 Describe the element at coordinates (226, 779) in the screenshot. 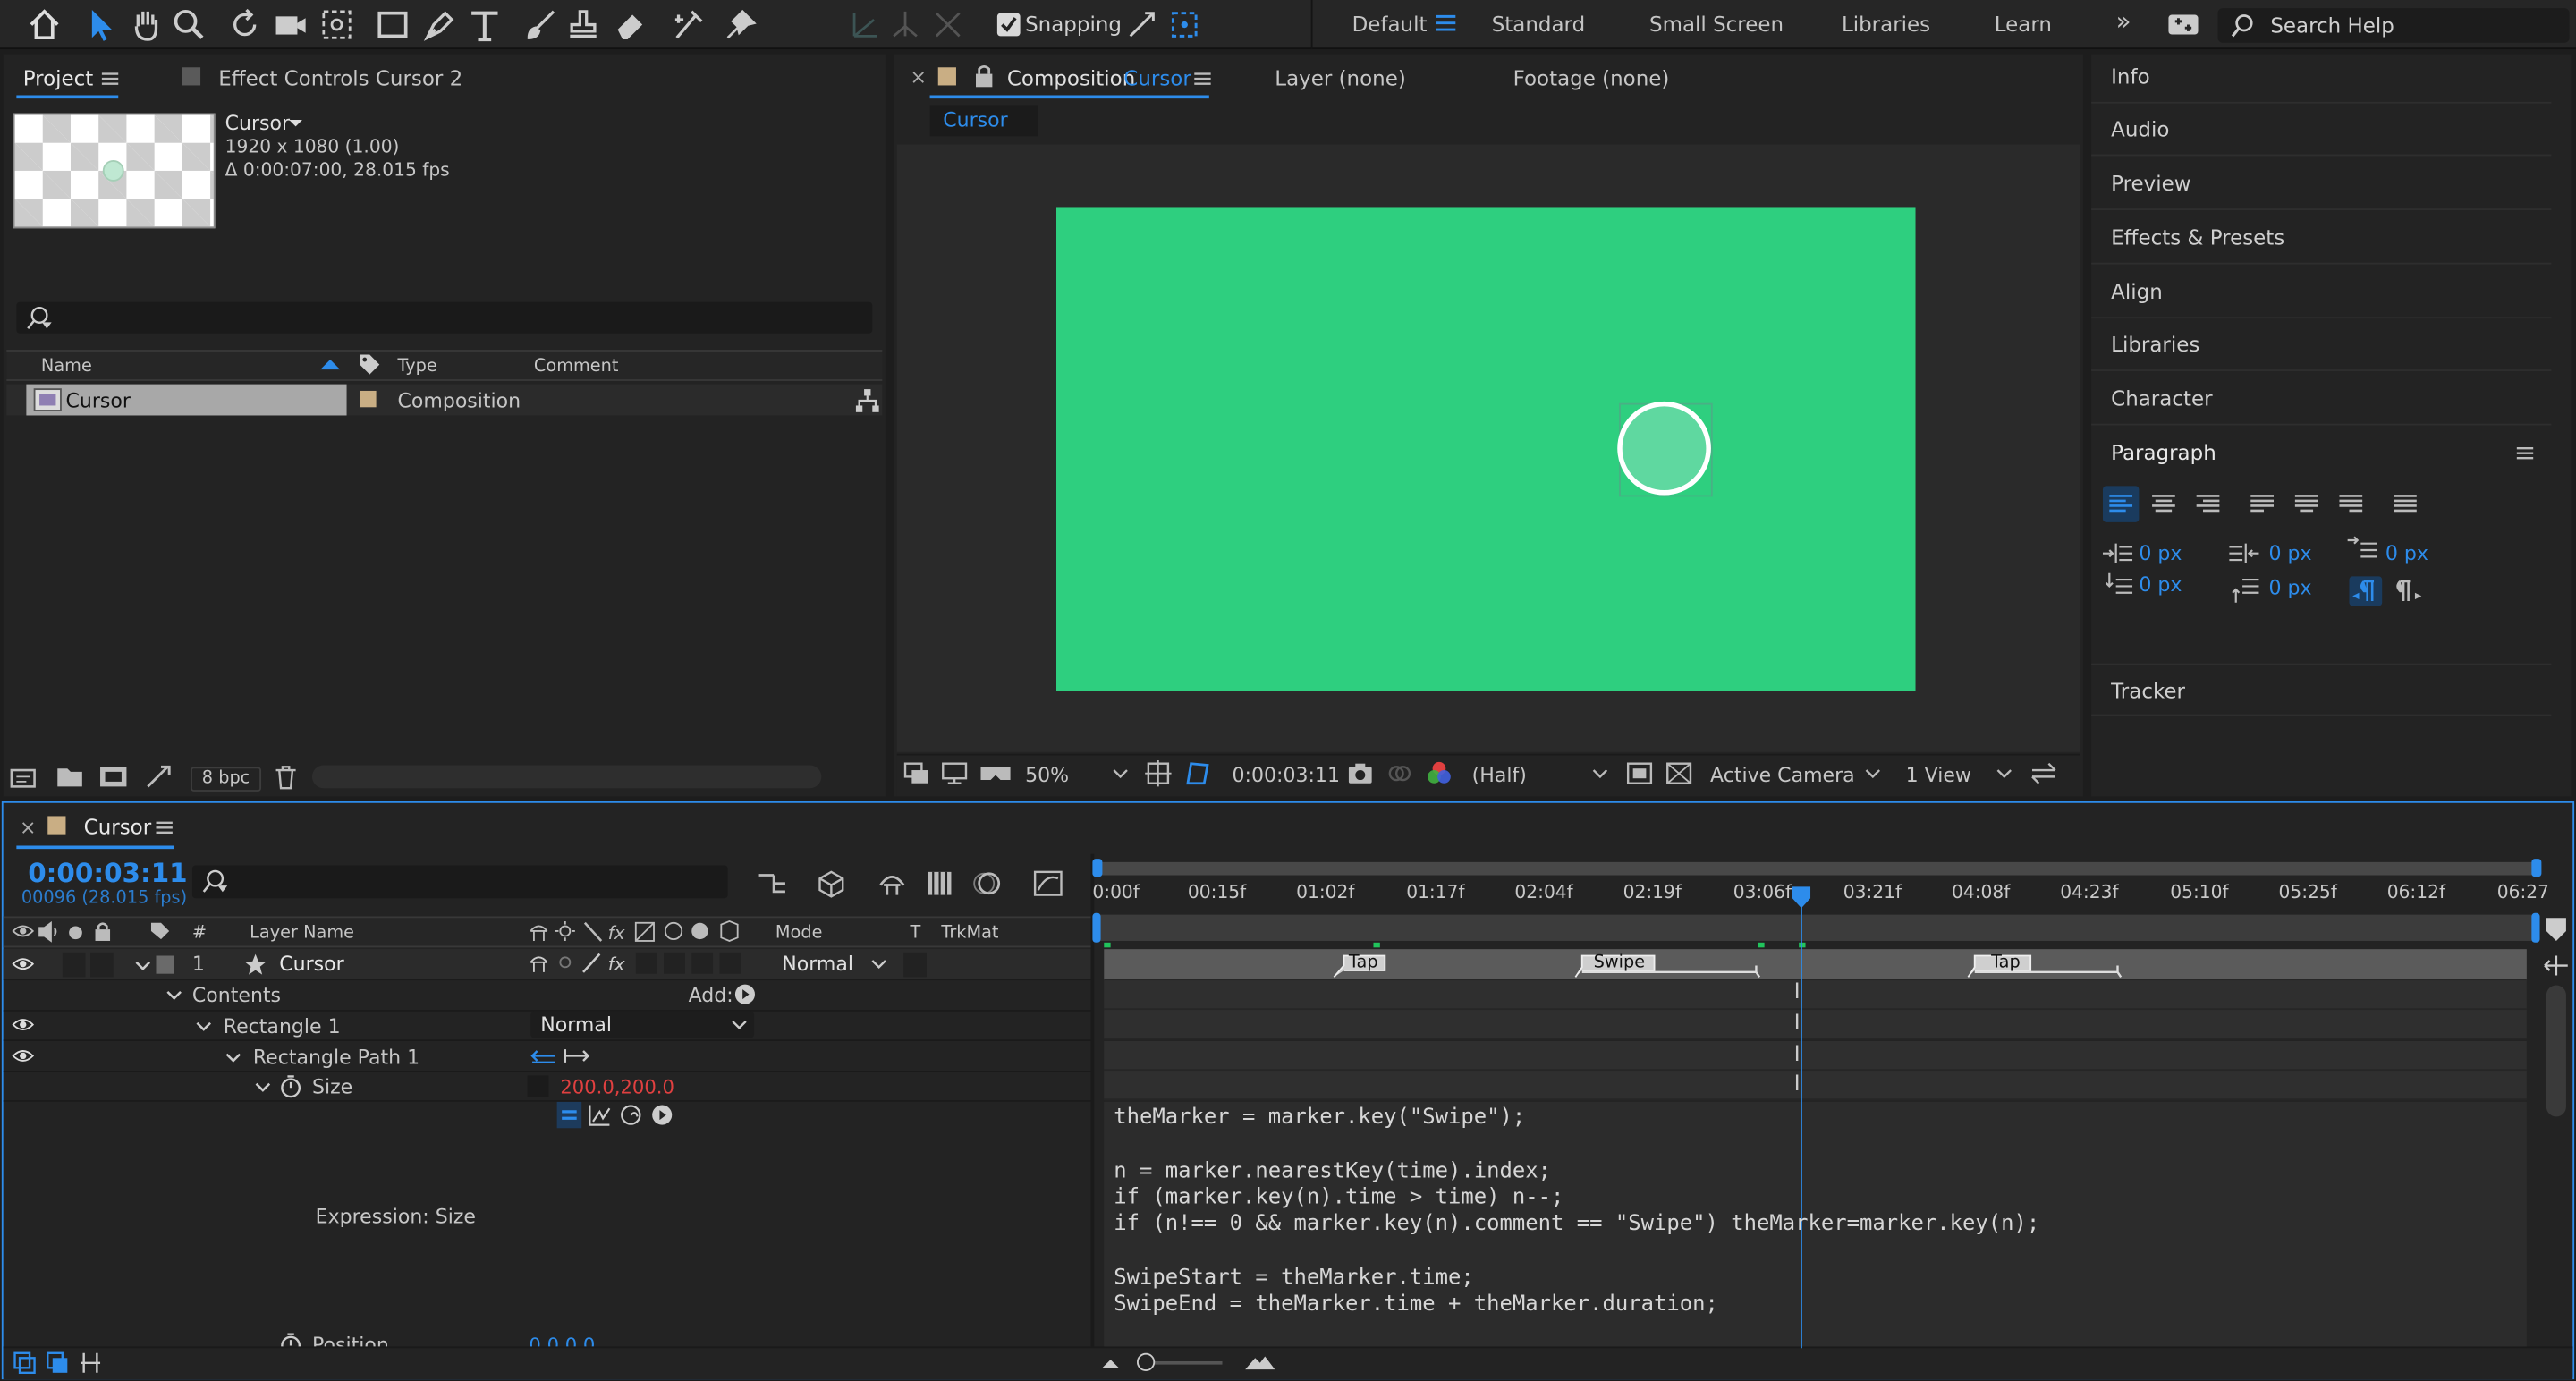

I see `bit-depth-button: 8 bpc` at that location.